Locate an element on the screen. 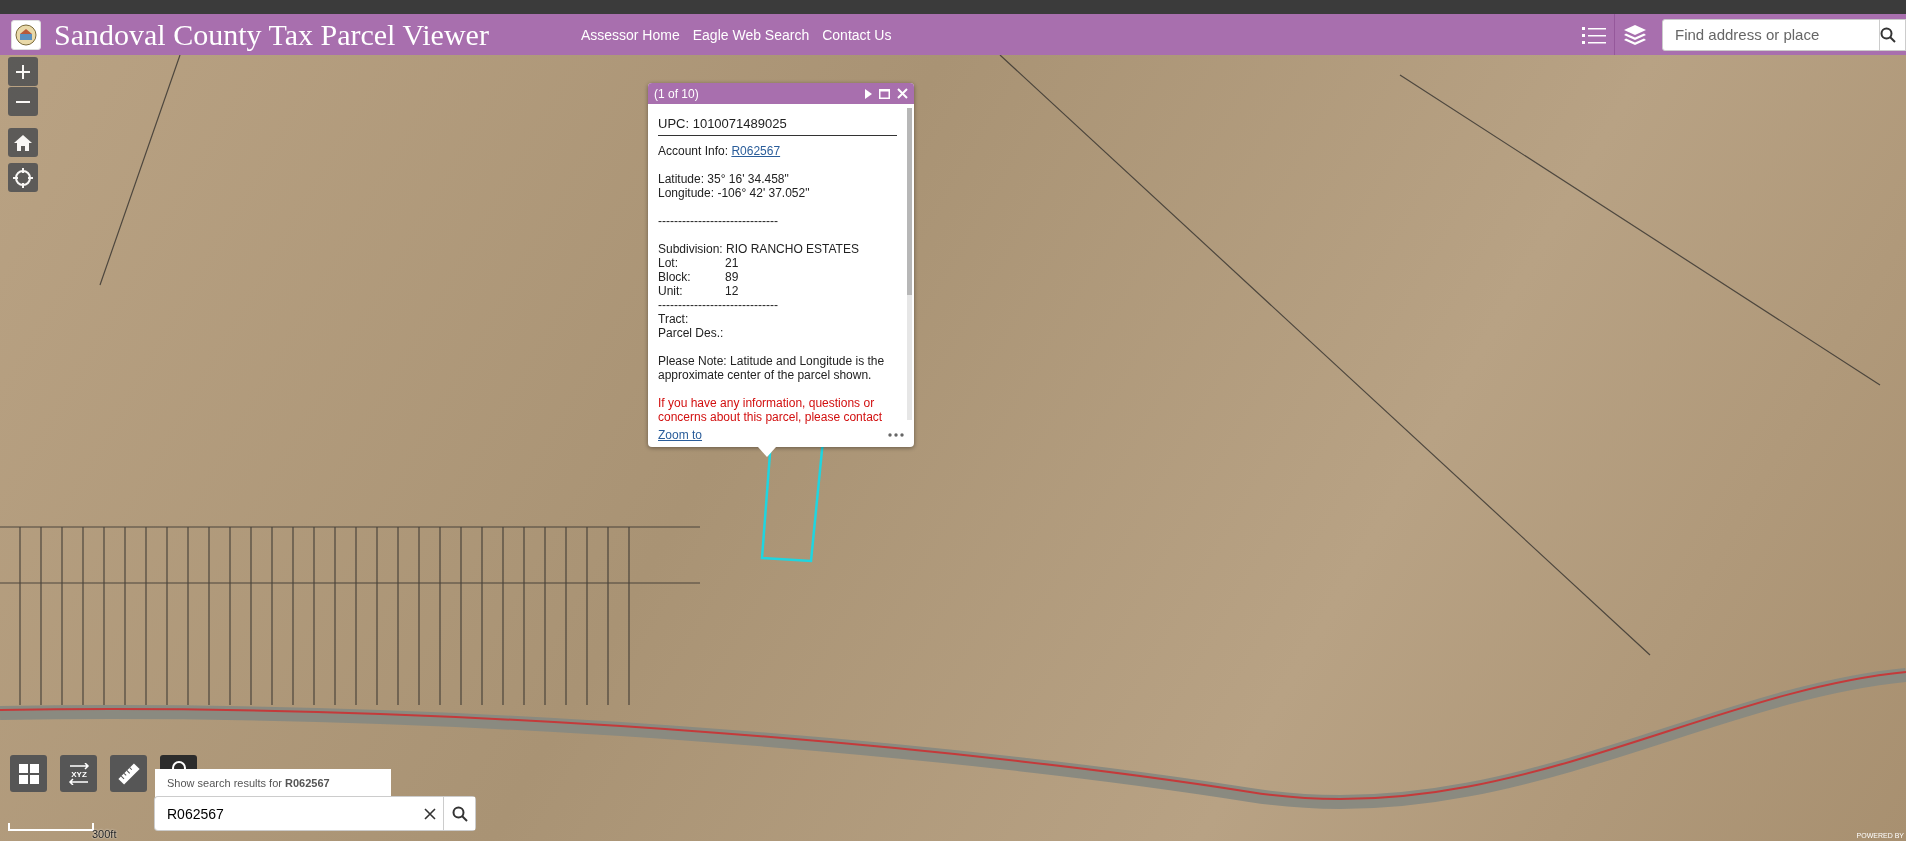  popup-text: Latitude: 35° 16' 34.458" is located at coordinates (724, 179).